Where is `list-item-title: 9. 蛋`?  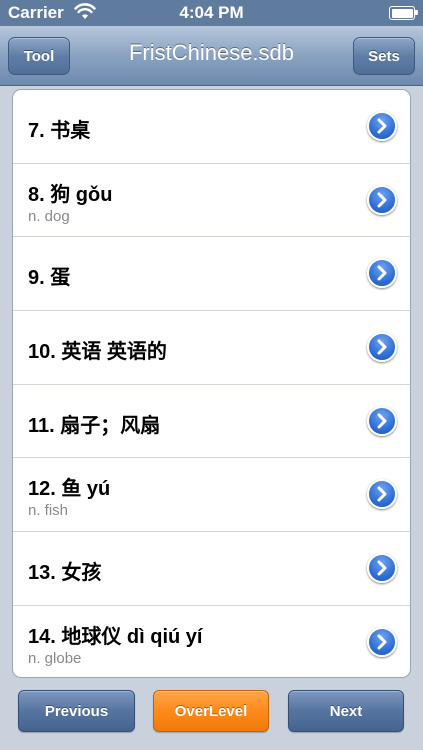
list-item-title: 9. 蛋 is located at coordinates (49, 278).